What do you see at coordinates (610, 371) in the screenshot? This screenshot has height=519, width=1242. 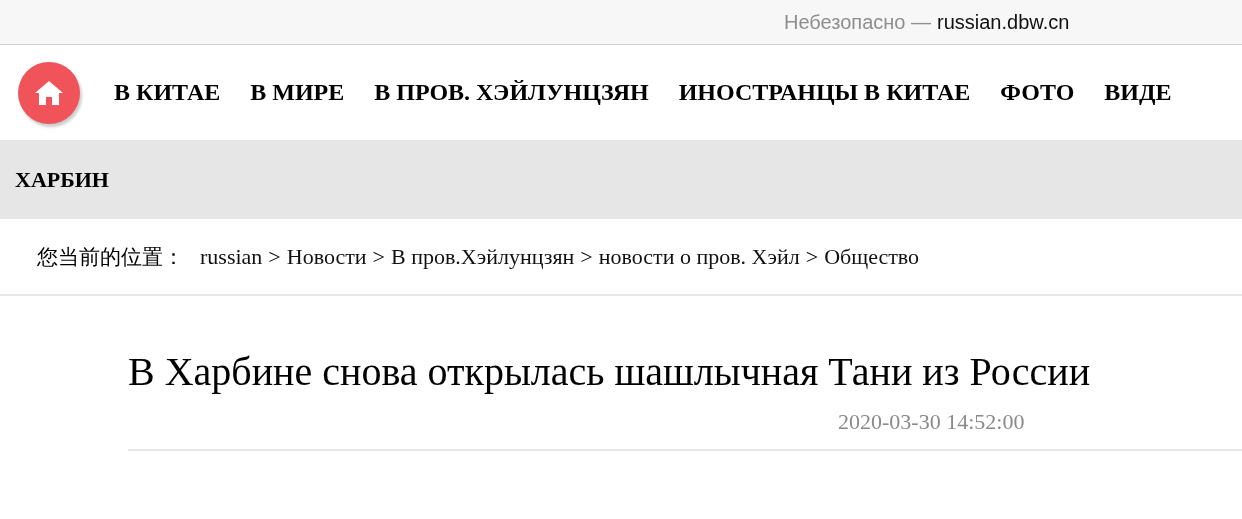 I see `article-title: В Харбине снова открылась шашлычная Тани из России` at bounding box center [610, 371].